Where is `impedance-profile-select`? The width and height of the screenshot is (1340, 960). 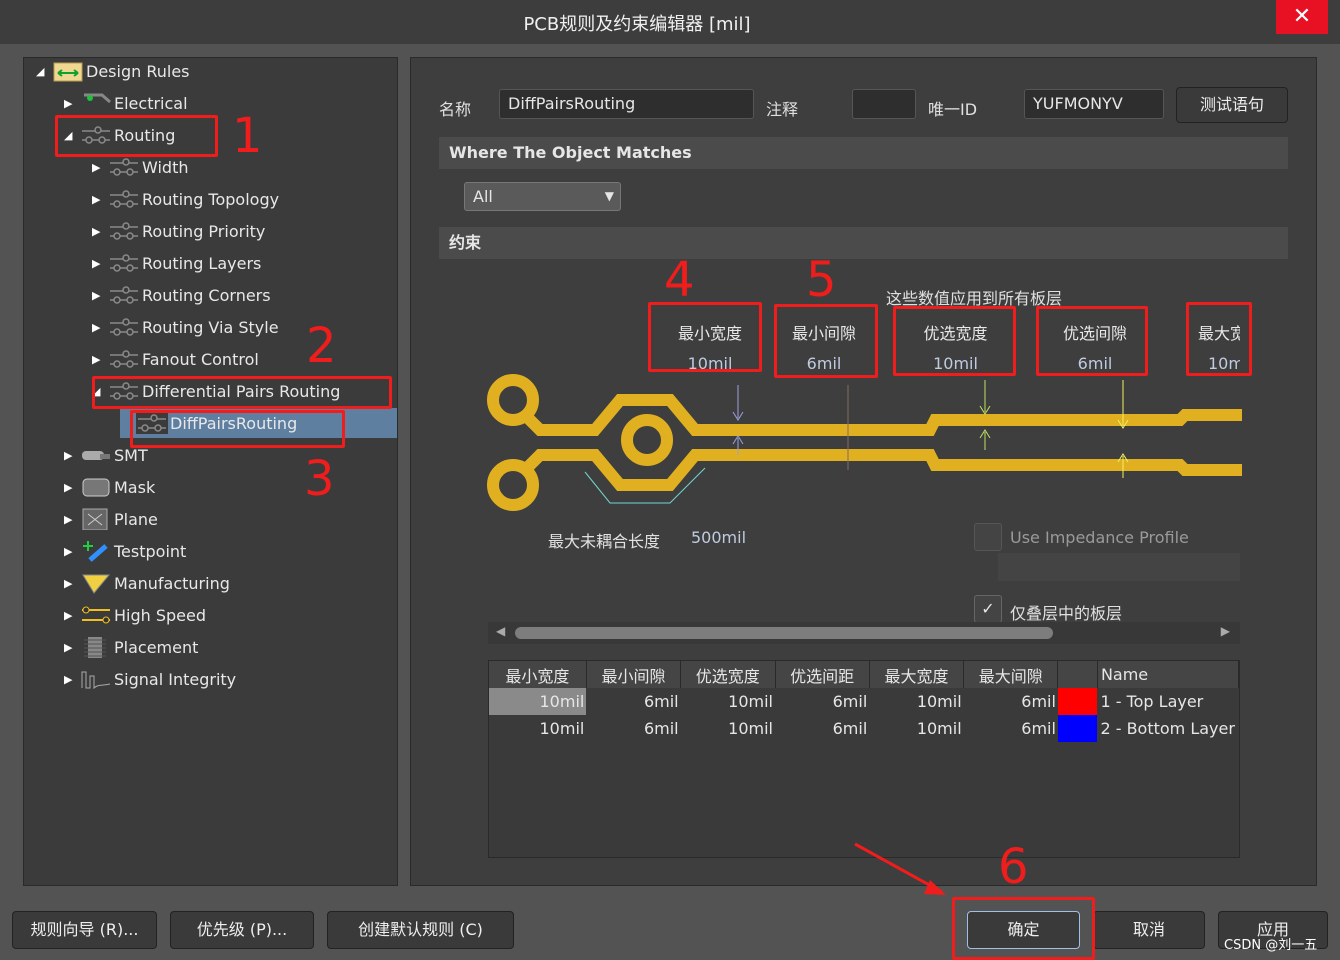 impedance-profile-select is located at coordinates (1119, 567).